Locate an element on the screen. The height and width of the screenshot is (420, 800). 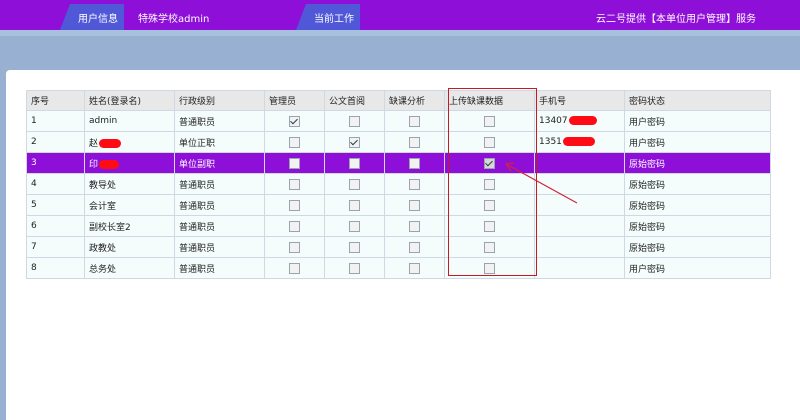
arrow-line is located at coordinates (541, 183).